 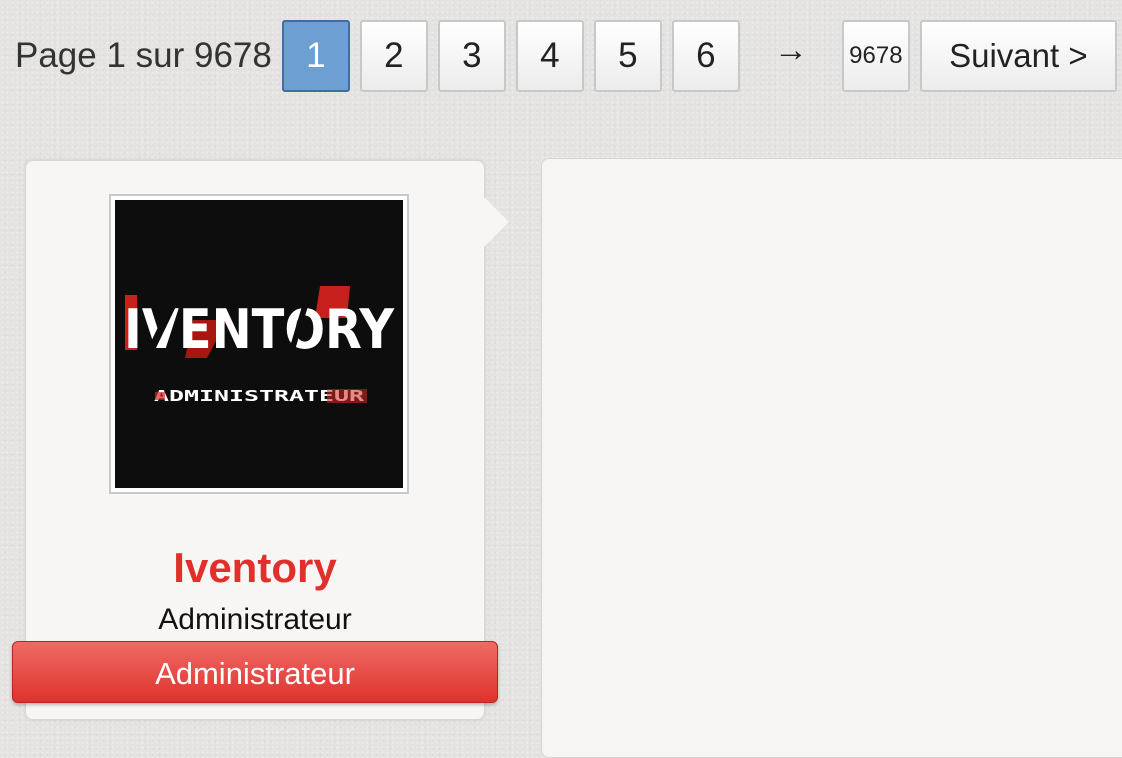 I want to click on next-page-button: Suivant >, so click(x=1018, y=56).